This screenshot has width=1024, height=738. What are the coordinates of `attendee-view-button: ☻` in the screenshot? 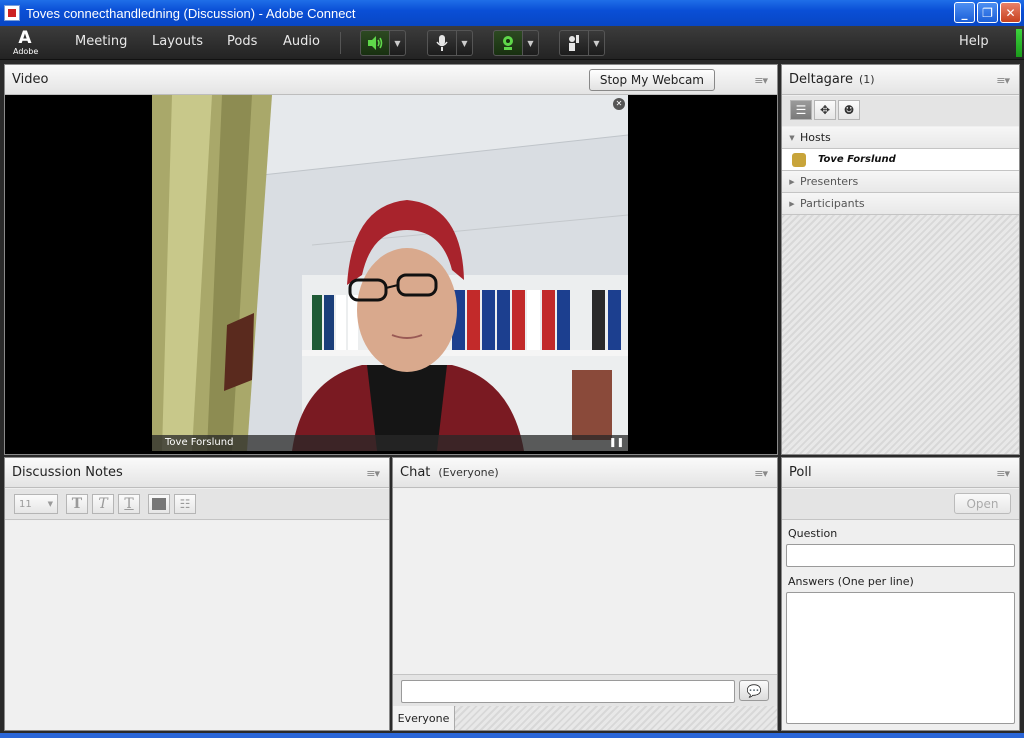 It's located at (849, 110).